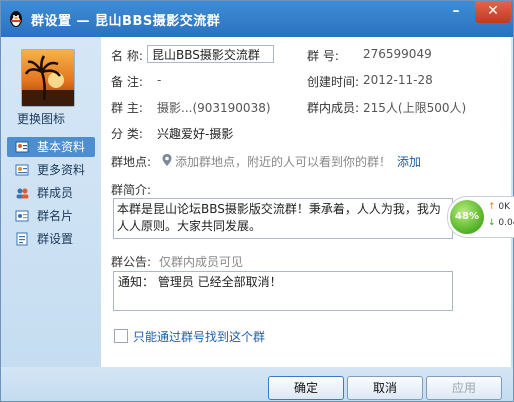 This screenshot has width=514, height=402. I want to click on members-value: 215人(上限500人), so click(415, 108).